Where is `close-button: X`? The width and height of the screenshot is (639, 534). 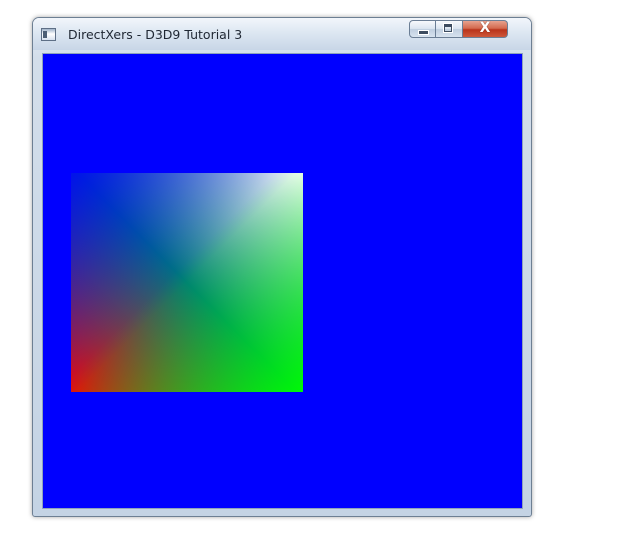
close-button: X is located at coordinates (485, 29).